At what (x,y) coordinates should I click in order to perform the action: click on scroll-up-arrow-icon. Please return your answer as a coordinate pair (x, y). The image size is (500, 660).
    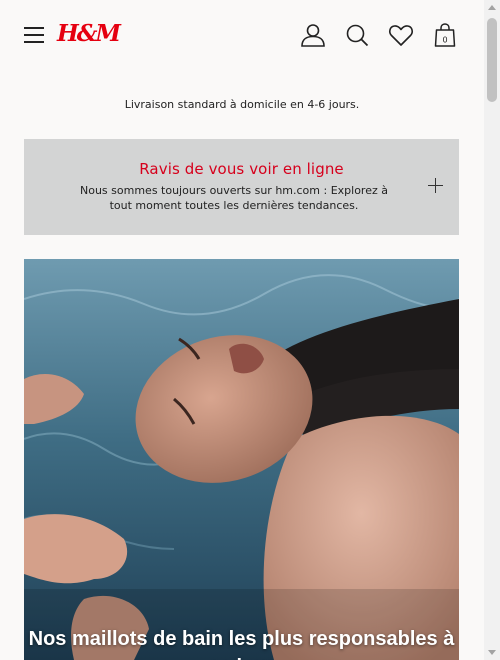
    Looking at the image, I should click on (492, 7).